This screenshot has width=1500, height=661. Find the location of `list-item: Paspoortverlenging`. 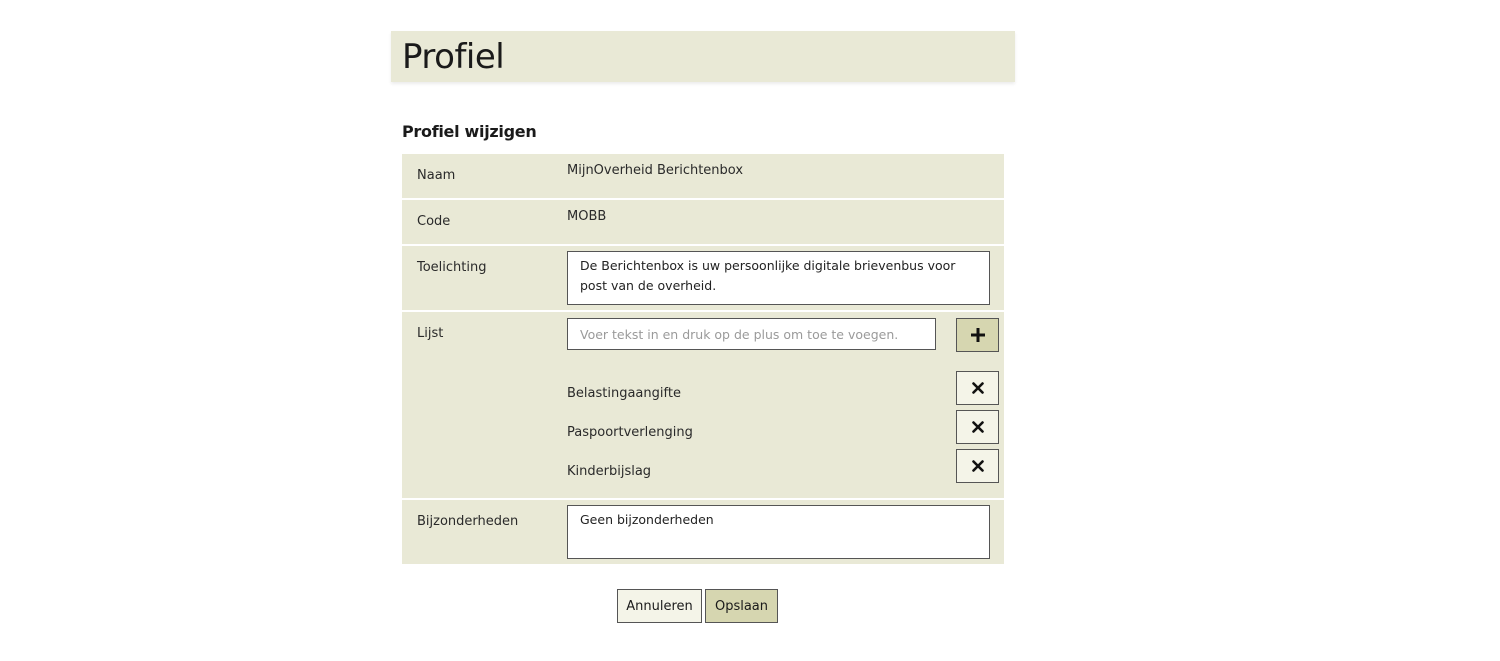

list-item: Paspoortverlenging is located at coordinates (630, 432).